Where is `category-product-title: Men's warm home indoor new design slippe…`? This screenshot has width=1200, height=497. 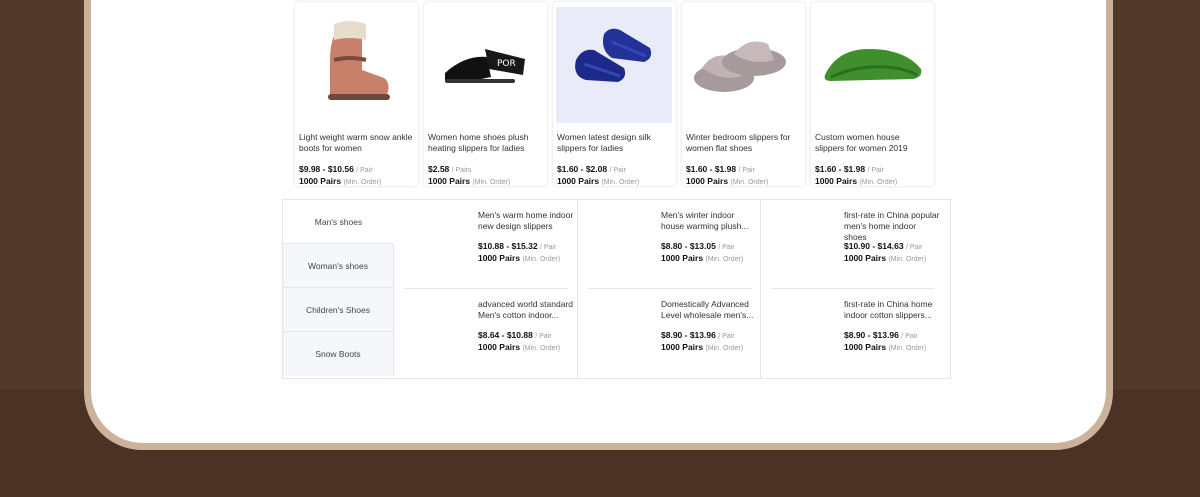 category-product-title: Men's warm home indoor new design slippe… is located at coordinates (526, 221).